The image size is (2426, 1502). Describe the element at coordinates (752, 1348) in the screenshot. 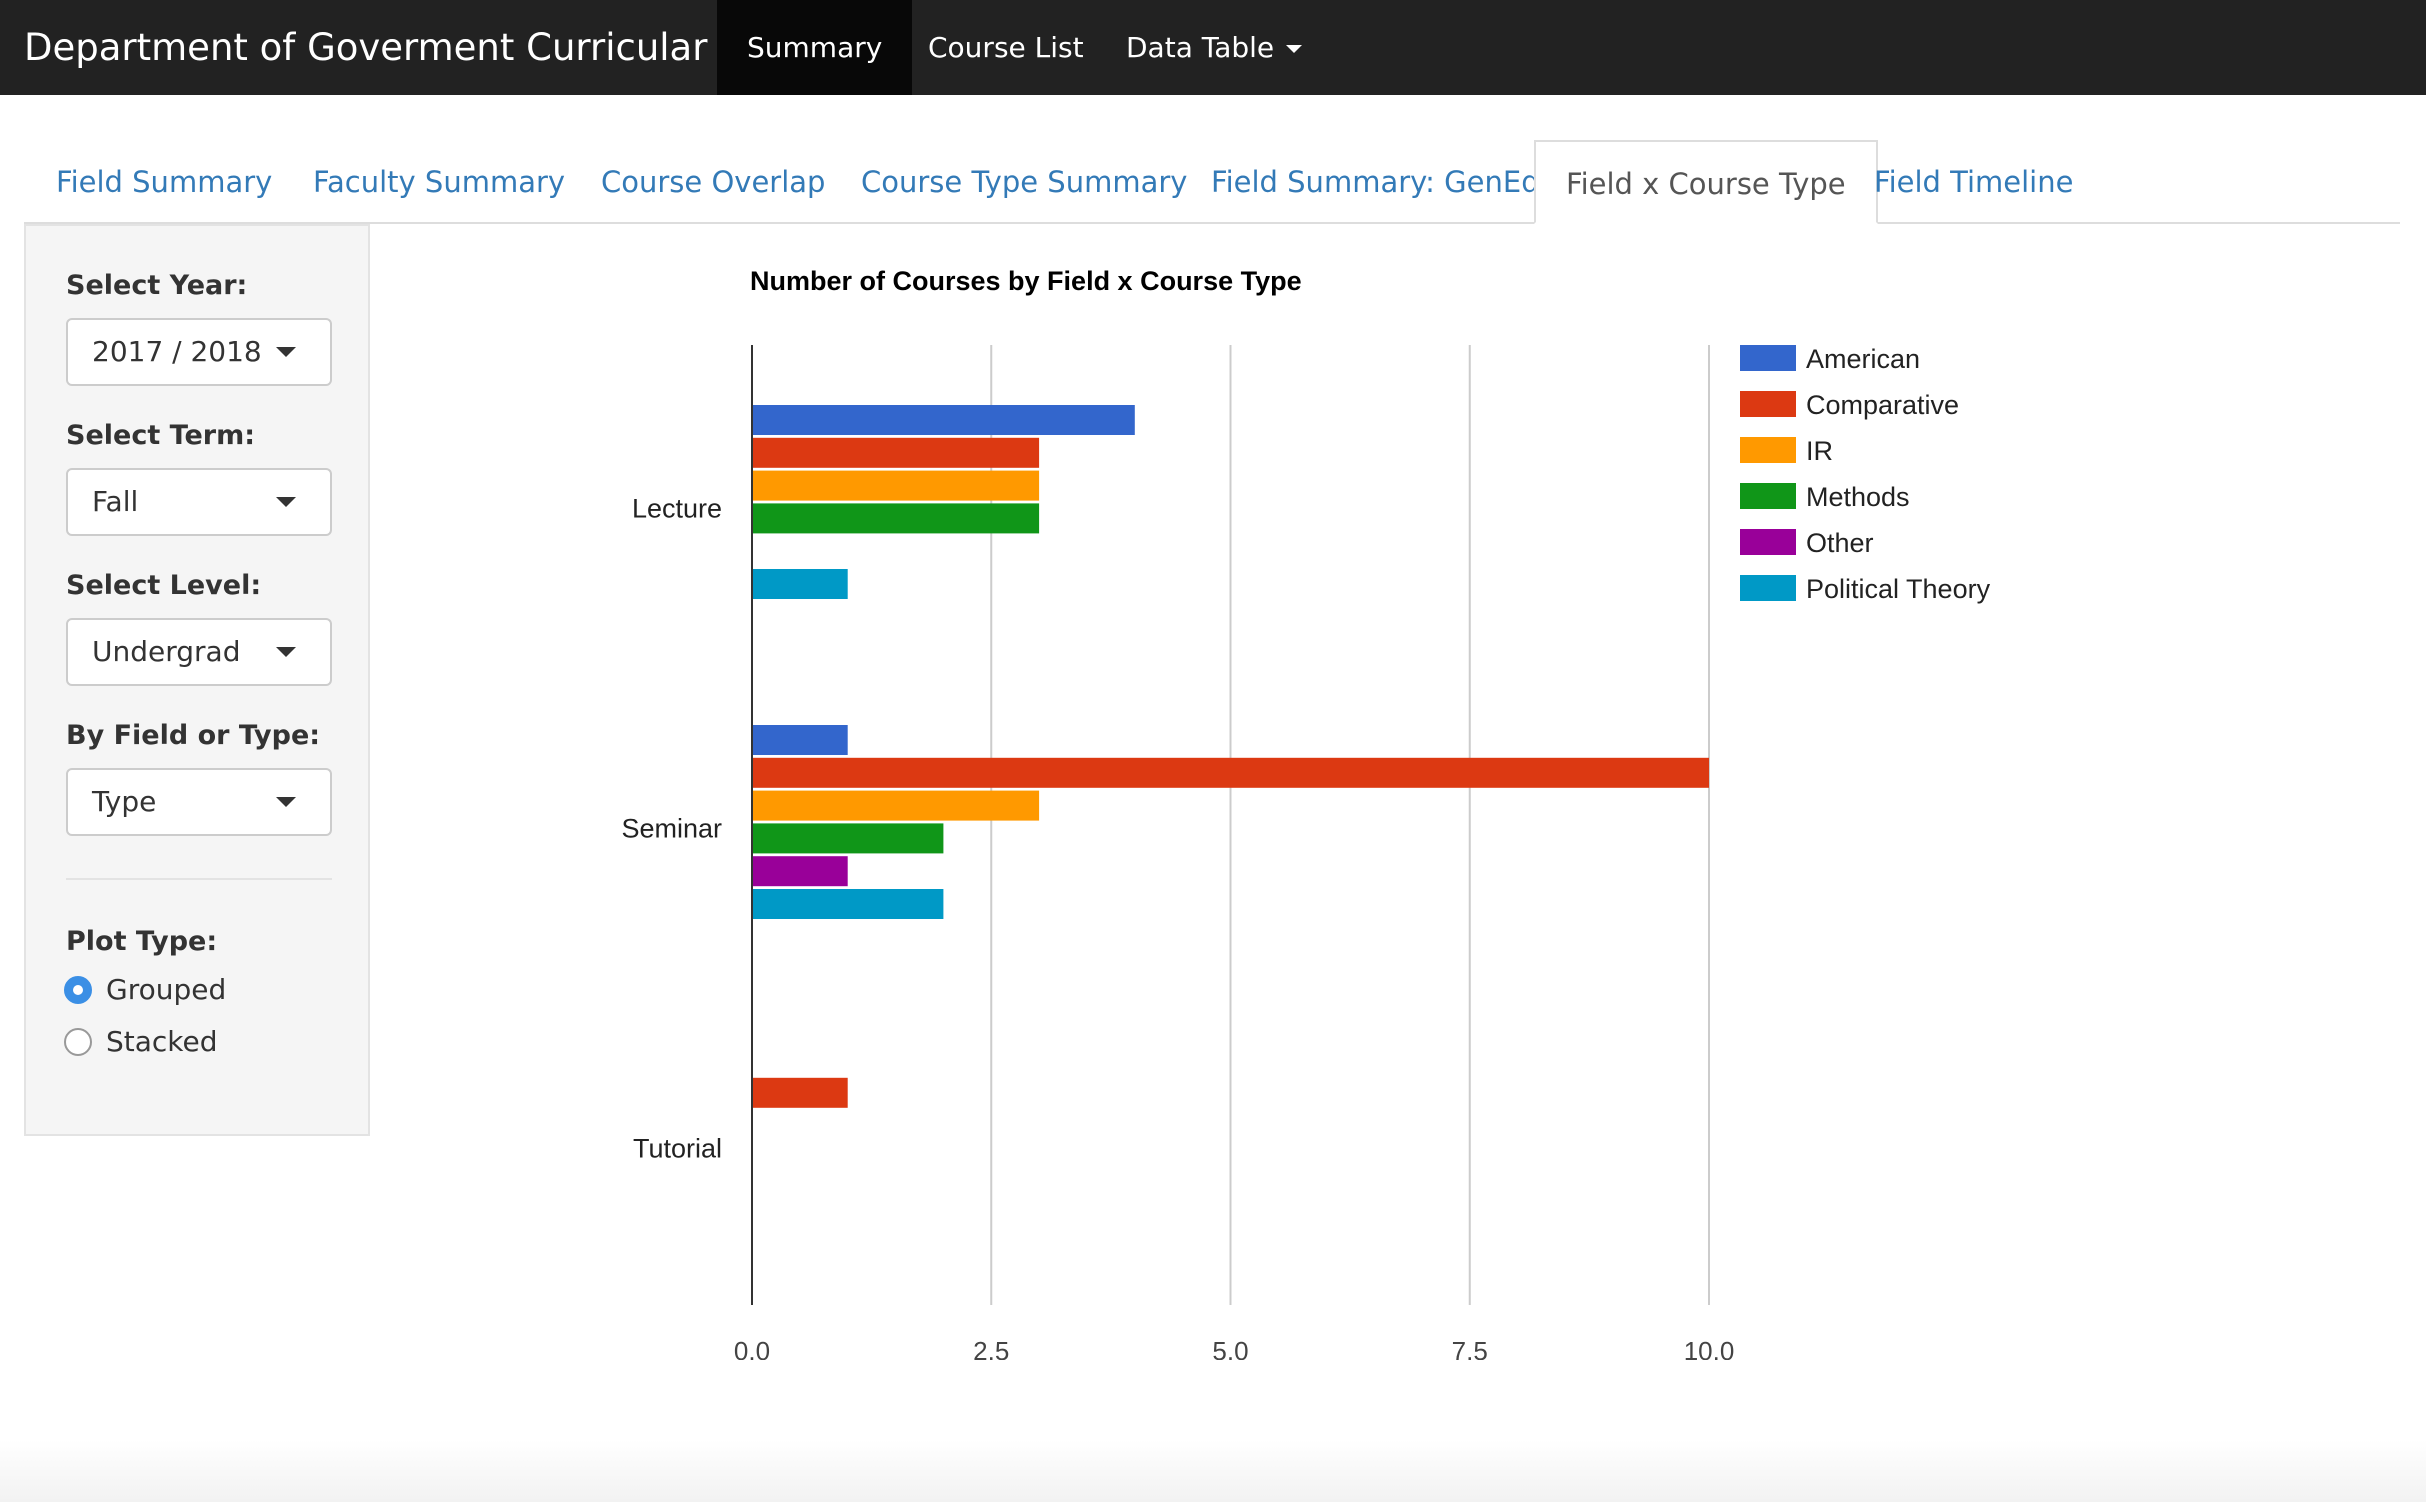

I see `x-tick-label: 0.0` at that location.